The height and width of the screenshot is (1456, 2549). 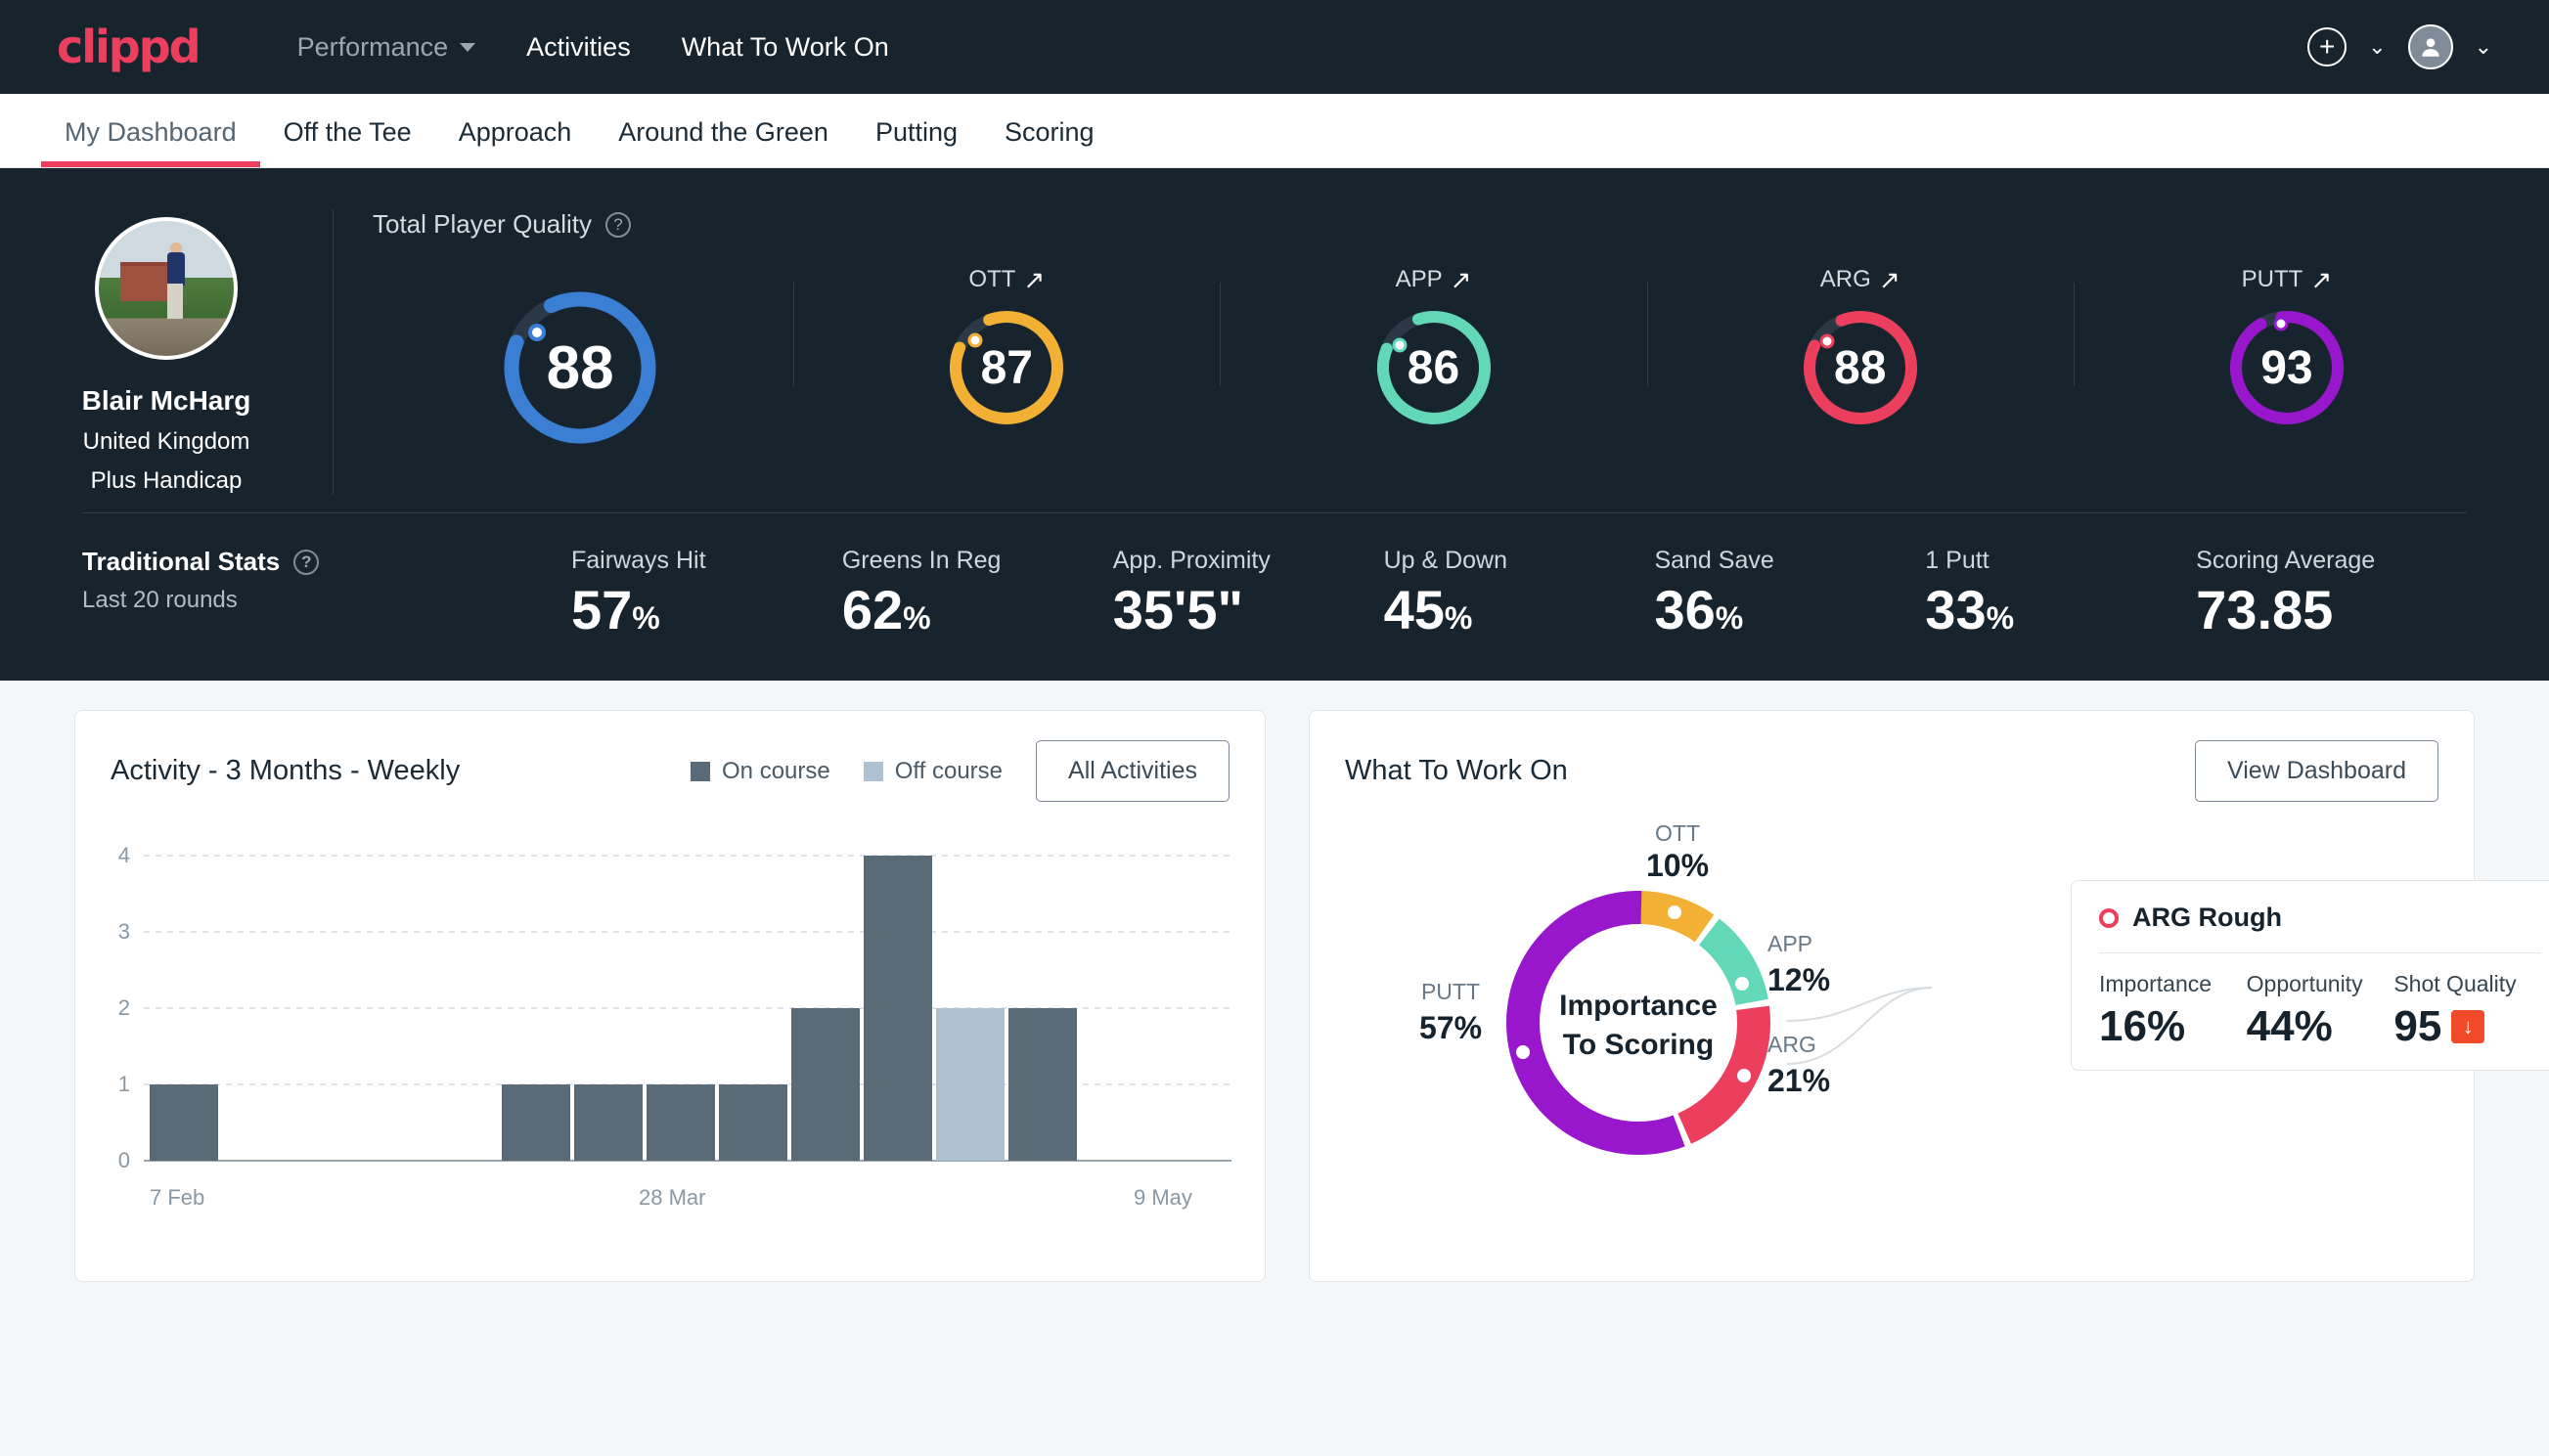 What do you see at coordinates (602, 609) in the screenshot?
I see `stat-value: 57` at bounding box center [602, 609].